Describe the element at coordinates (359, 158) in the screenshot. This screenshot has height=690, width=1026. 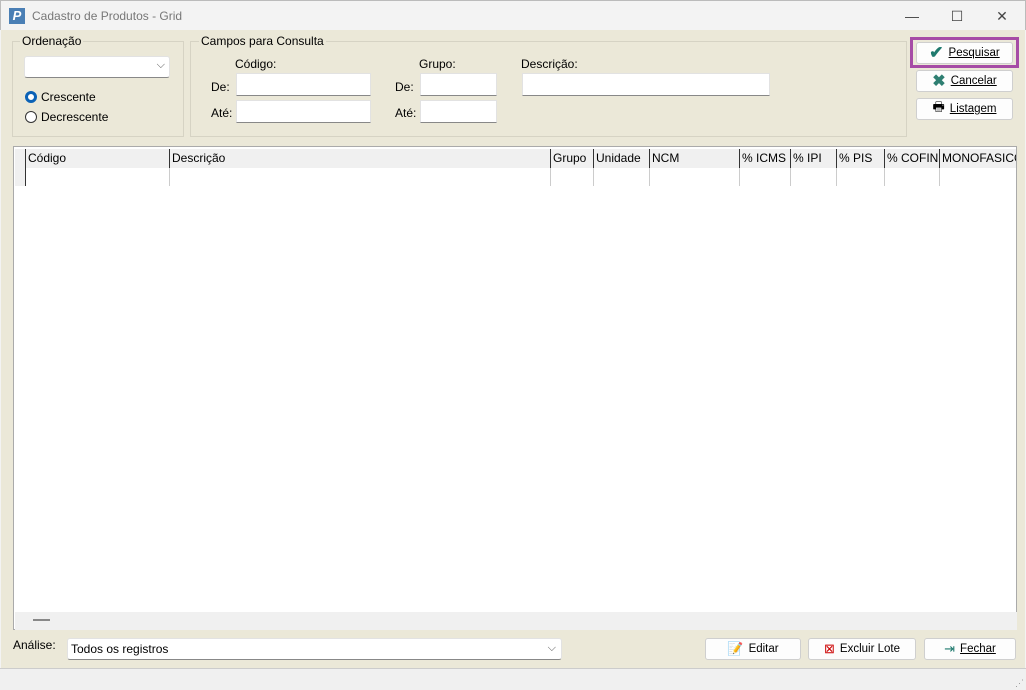
I see `column-header-descricao: Descrição` at that location.